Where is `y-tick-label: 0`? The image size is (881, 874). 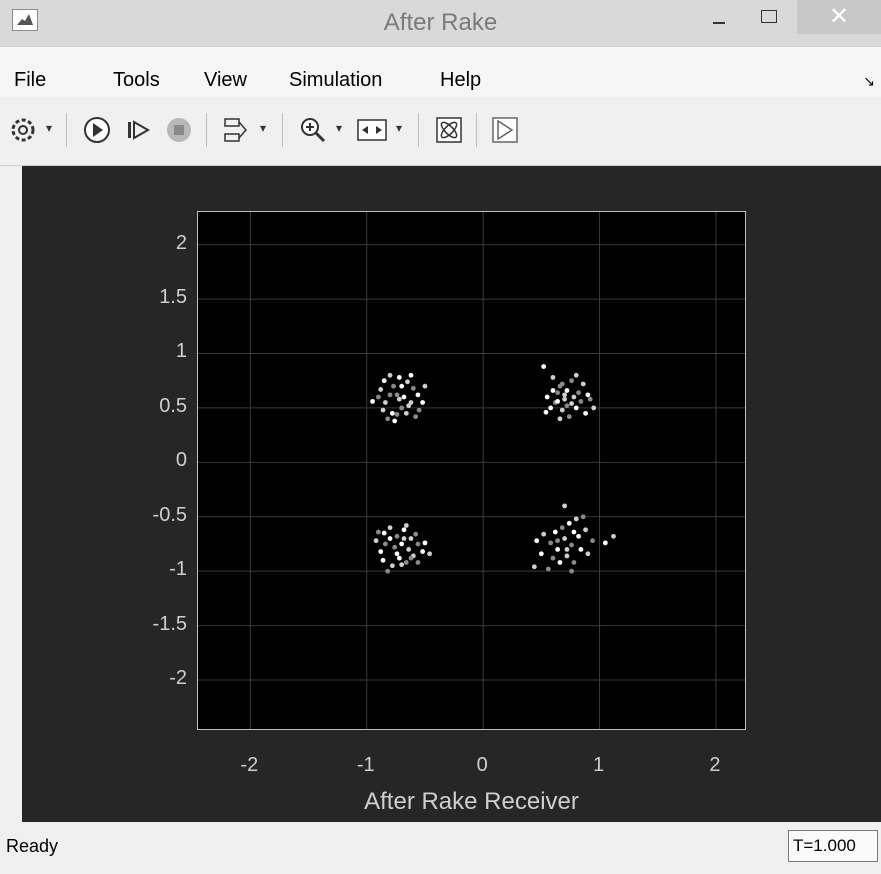 y-tick-label: 0 is located at coordinates (181, 460).